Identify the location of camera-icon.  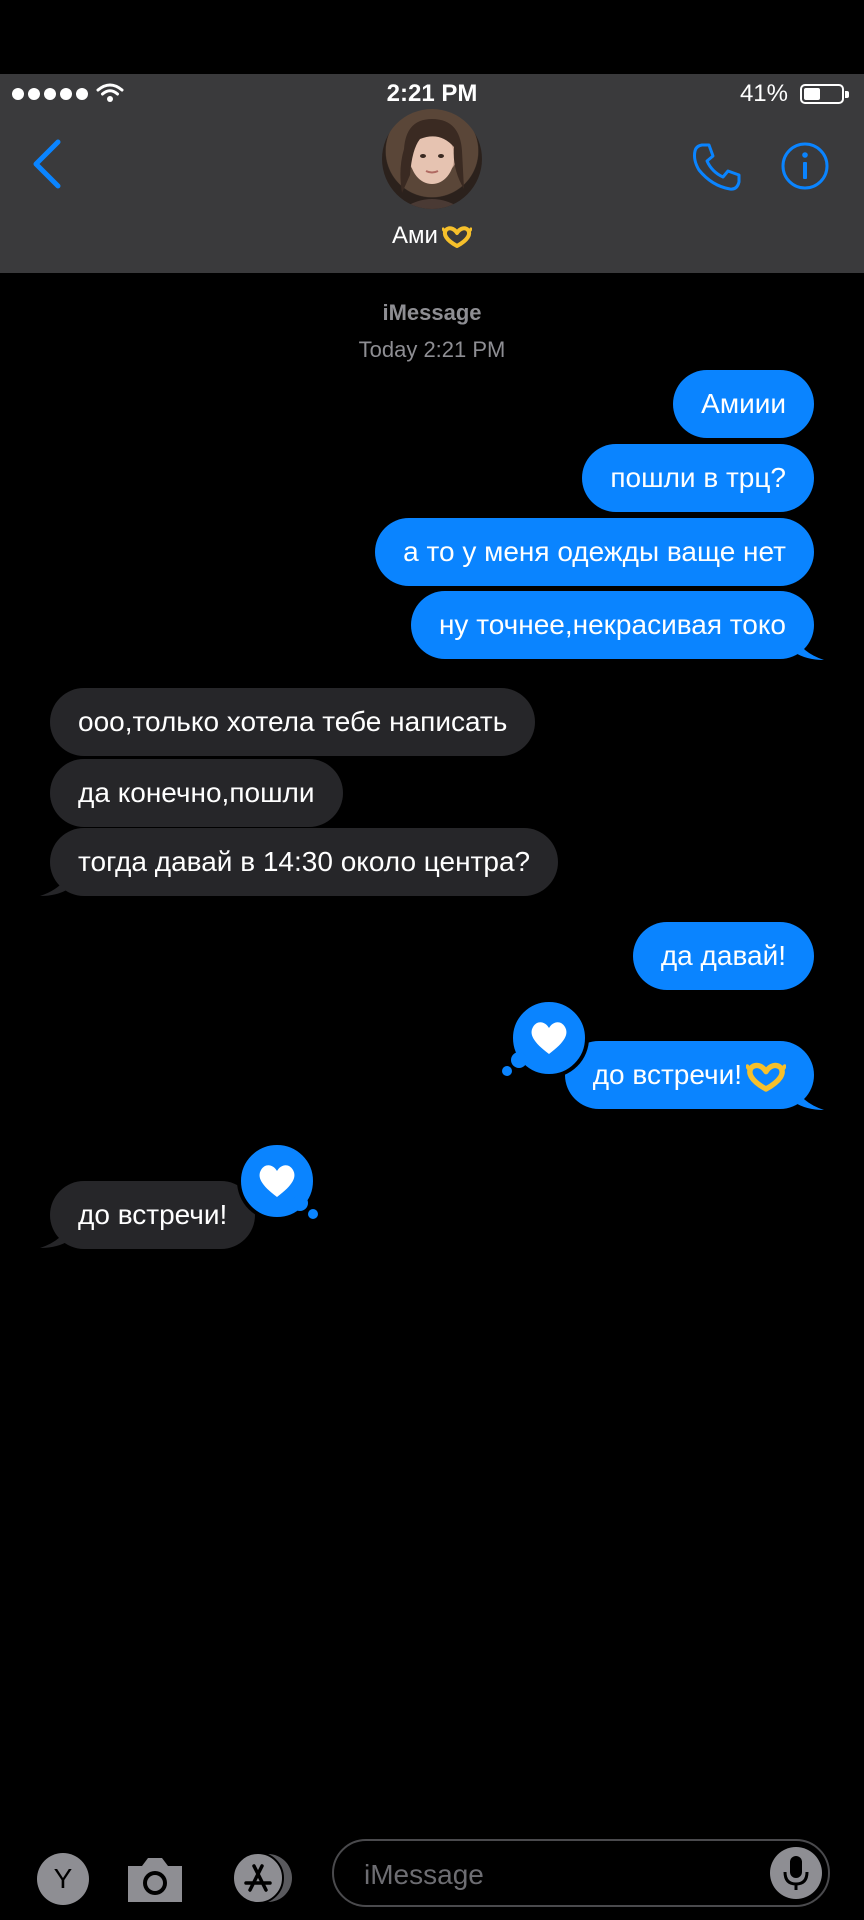
(155, 1879).